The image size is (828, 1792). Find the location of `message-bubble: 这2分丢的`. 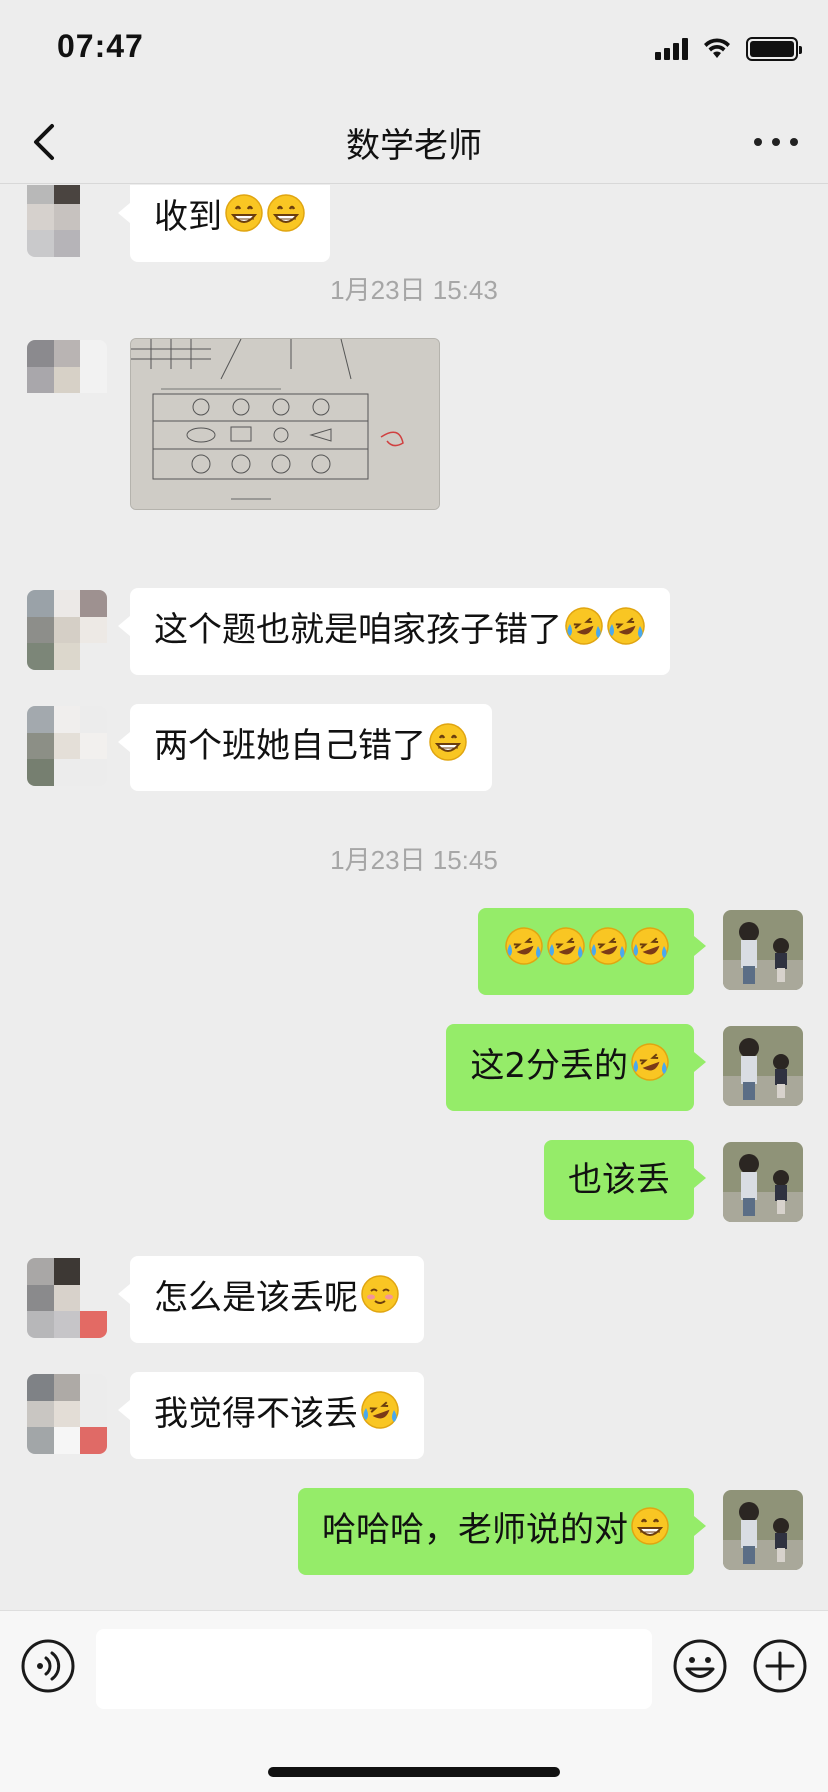

message-bubble: 这2分丢的 is located at coordinates (576, 1067).